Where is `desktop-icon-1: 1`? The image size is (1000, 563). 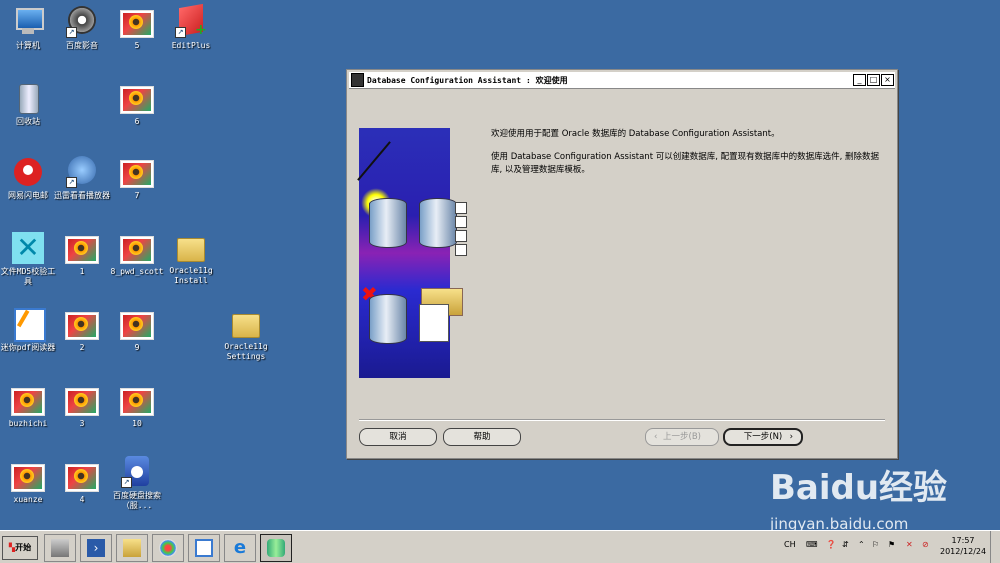
desktop-icon-1: 1 is located at coordinates (82, 254).